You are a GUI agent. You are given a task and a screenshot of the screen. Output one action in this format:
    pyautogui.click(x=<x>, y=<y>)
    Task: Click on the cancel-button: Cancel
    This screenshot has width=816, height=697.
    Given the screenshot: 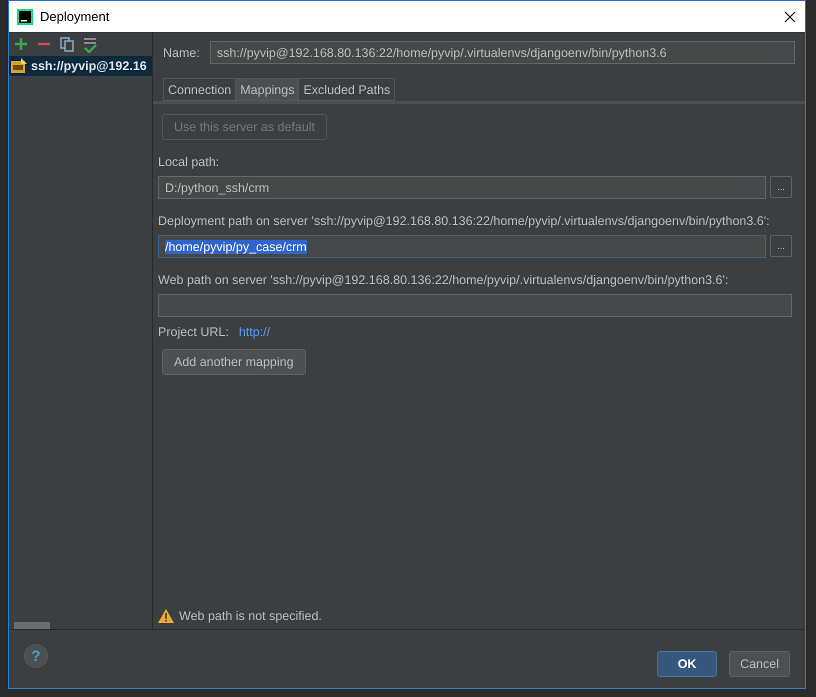 What is the action you would take?
    pyautogui.click(x=759, y=664)
    